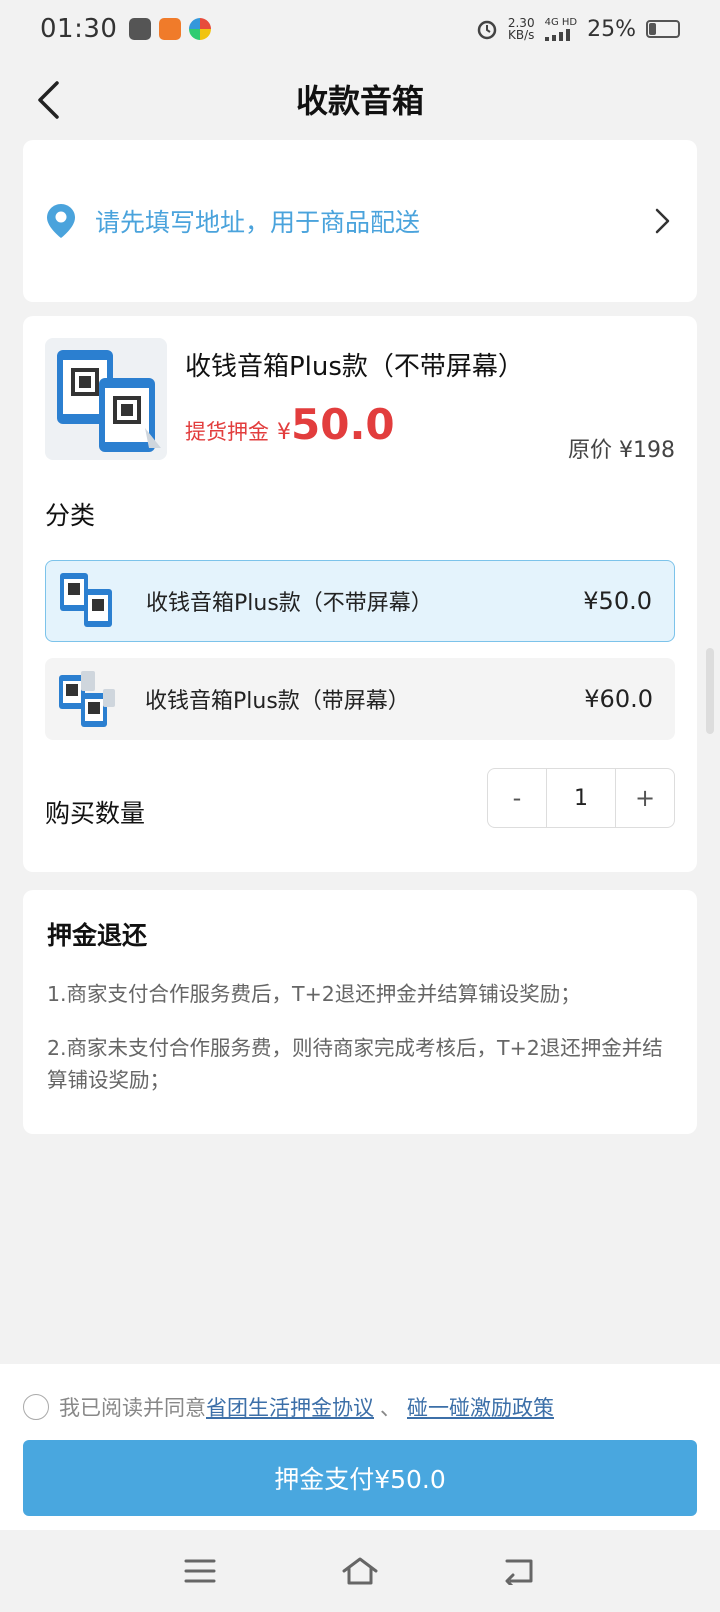 The image size is (720, 1612). I want to click on refund-rule-1: 1.商家支付合作服务费后，T+2退还押金并结算铺设奖励；, so click(314, 994).